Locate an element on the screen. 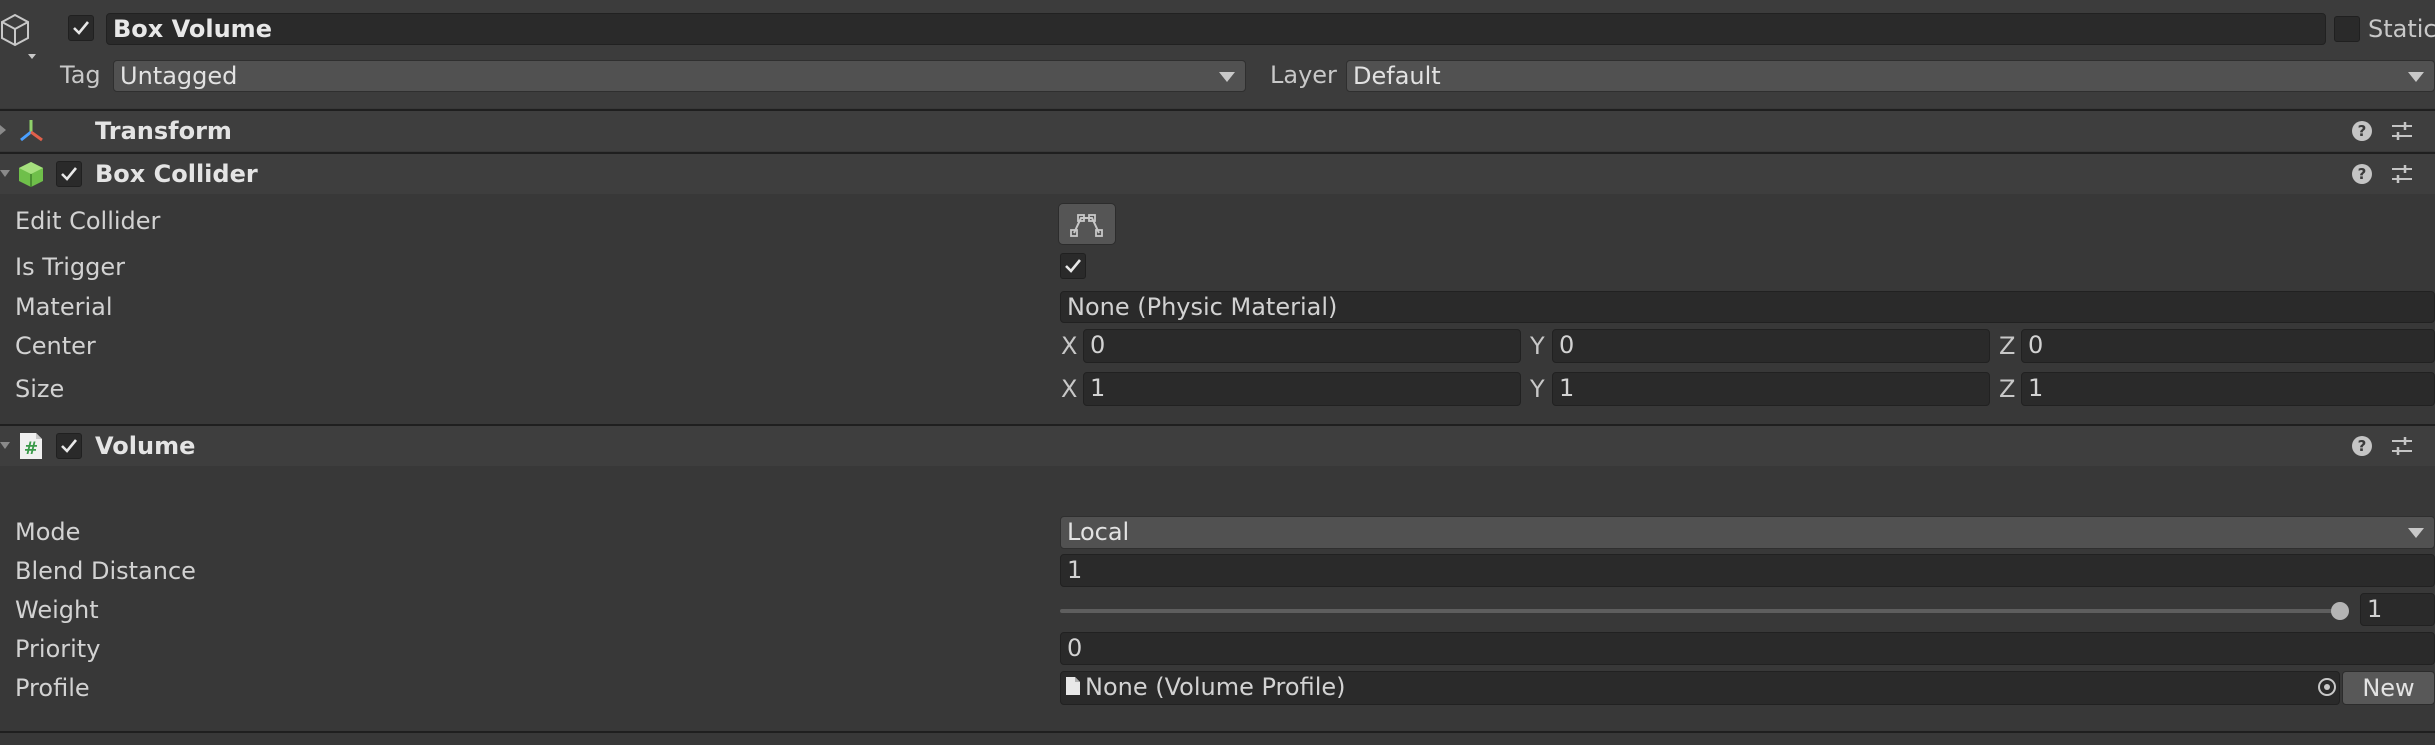 The width and height of the screenshot is (2435, 745). object-name-field: Box Volume is located at coordinates (1216, 29).